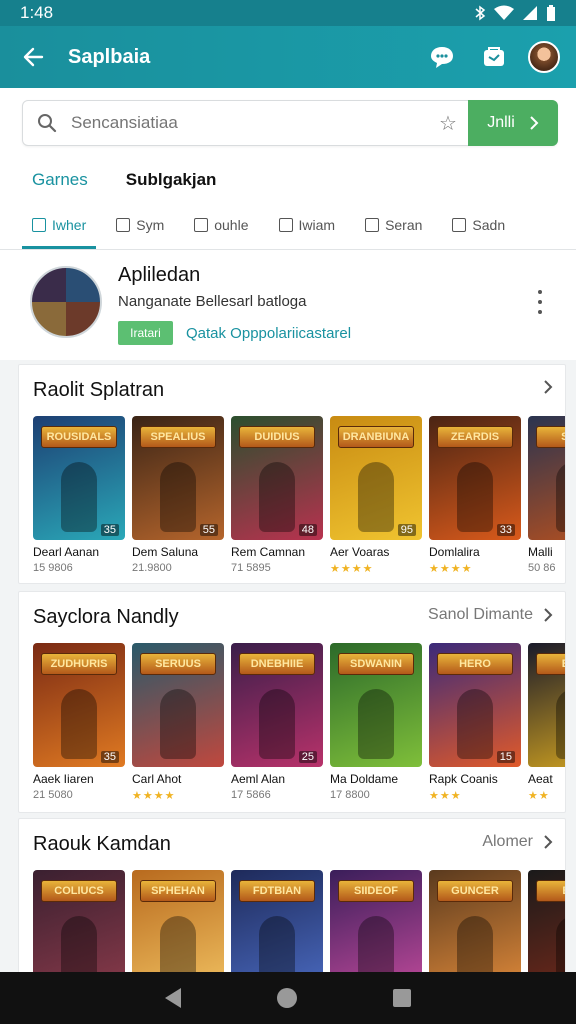 This screenshot has width=576, height=1024. What do you see at coordinates (544, 57) in the screenshot?
I see `user-avatar` at bounding box center [544, 57].